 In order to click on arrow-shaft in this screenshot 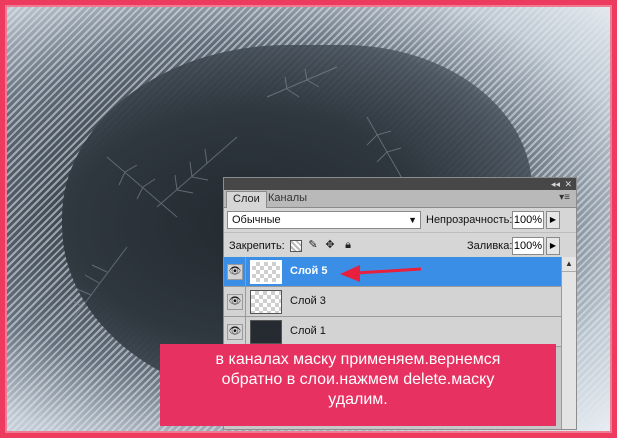, I will do `click(388, 271)`.